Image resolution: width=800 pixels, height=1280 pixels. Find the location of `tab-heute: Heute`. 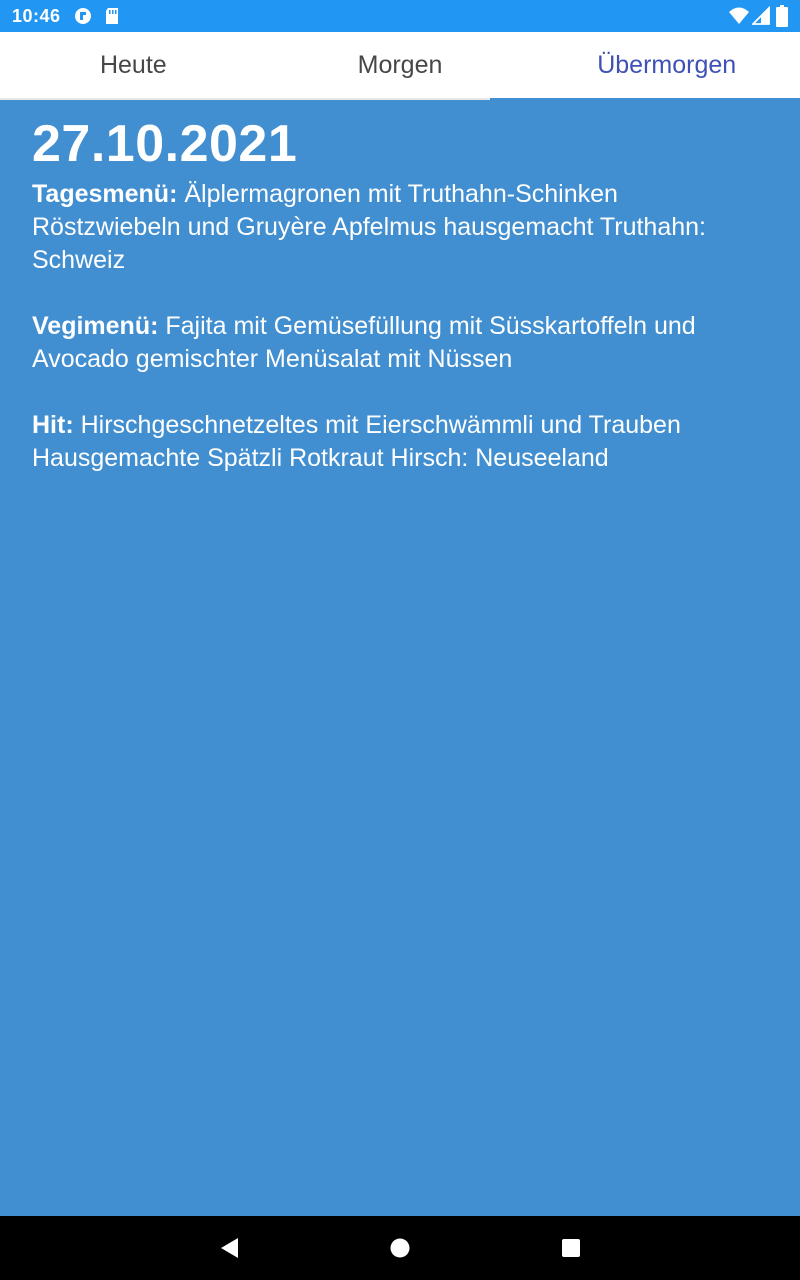

tab-heute: Heute is located at coordinates (133, 65).